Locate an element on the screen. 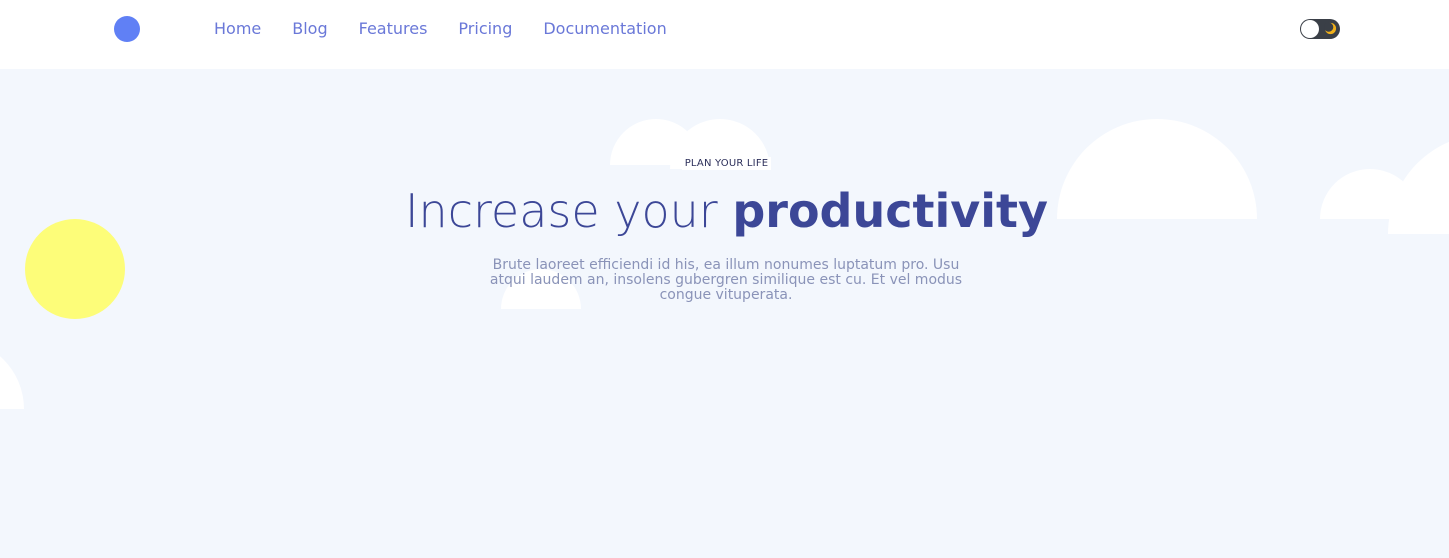  nav-blog-link: Blog is located at coordinates (309, 29).